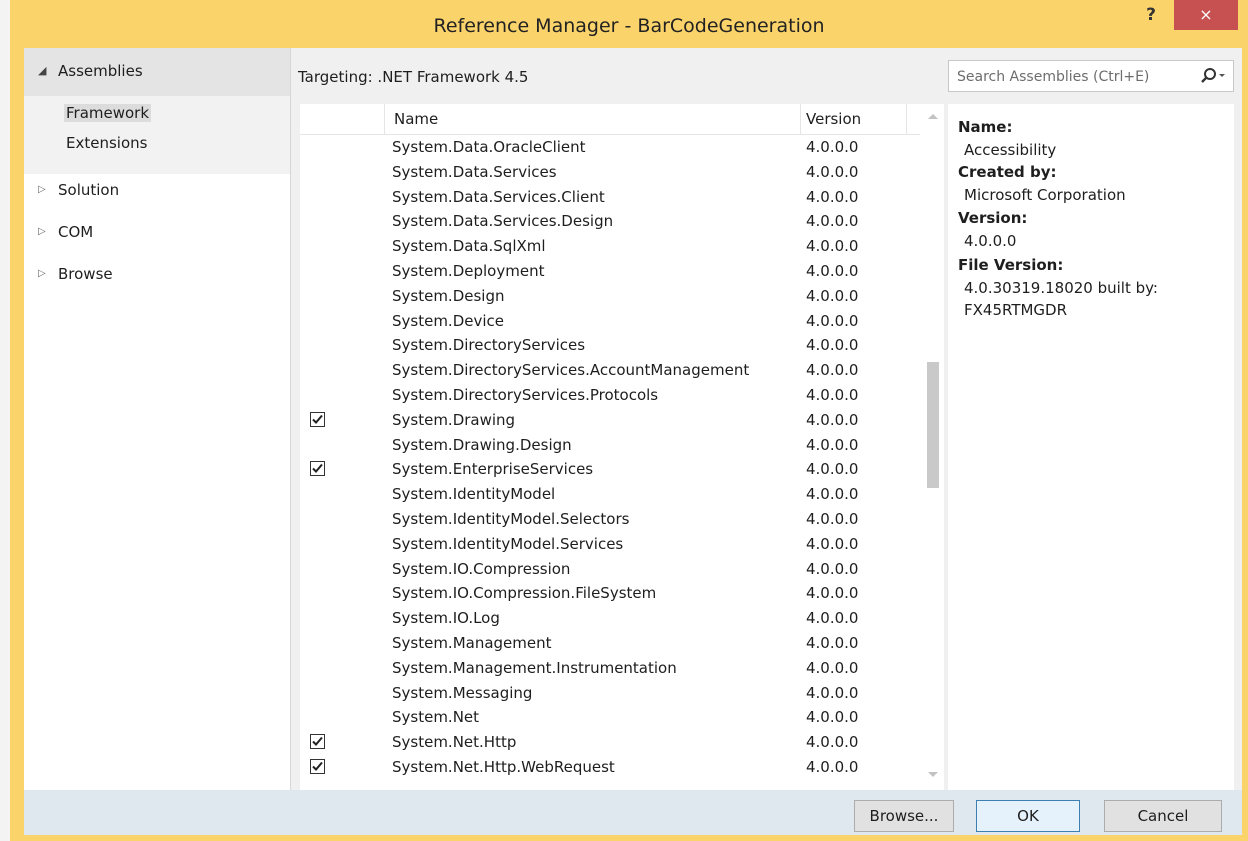 This screenshot has width=1248, height=841. What do you see at coordinates (610, 693) in the screenshot?
I see `table-row: System.Messaging 4.0.0.0` at bounding box center [610, 693].